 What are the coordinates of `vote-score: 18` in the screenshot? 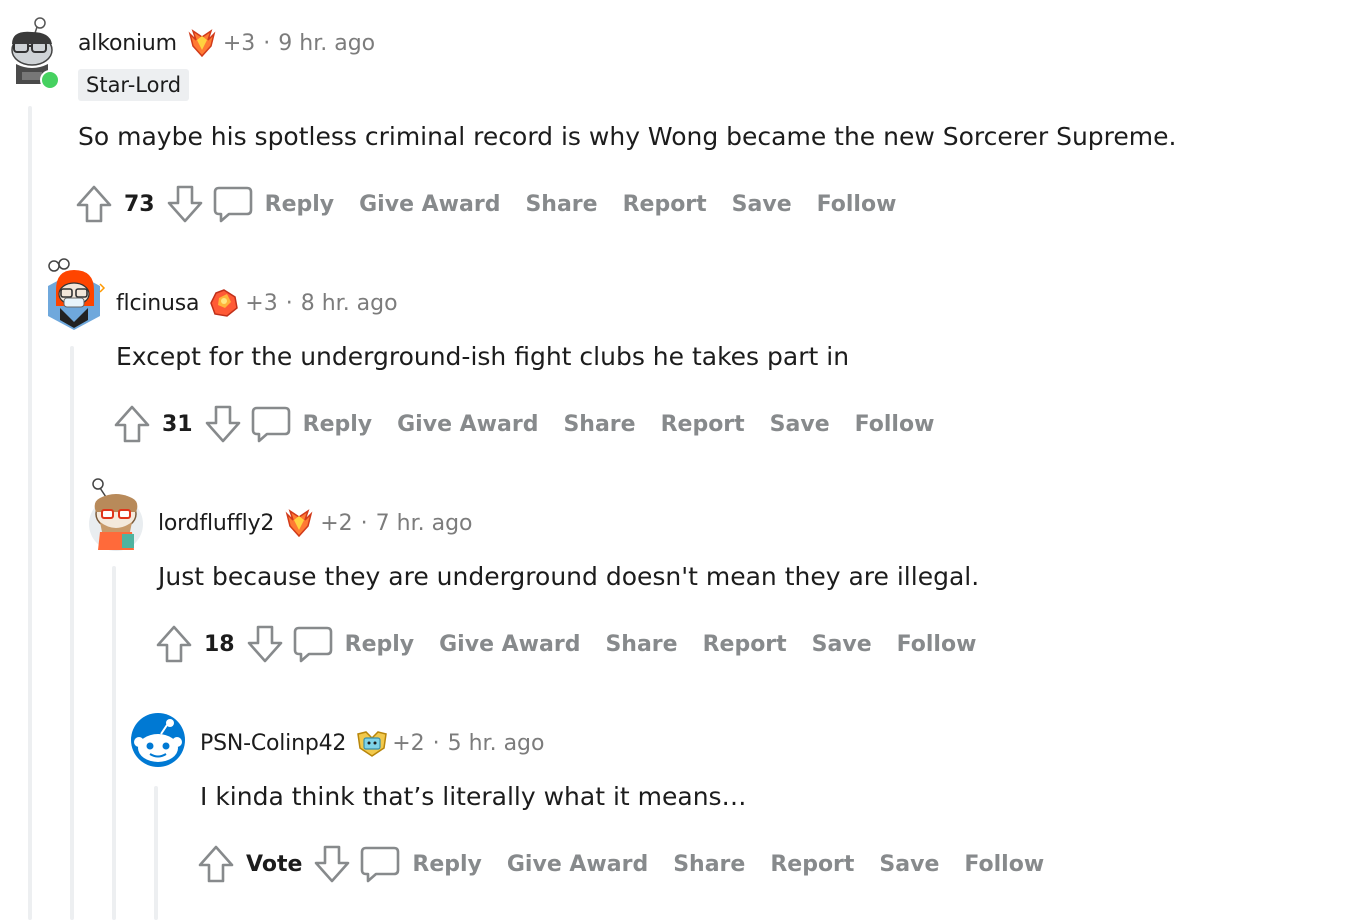 It's located at (219, 644).